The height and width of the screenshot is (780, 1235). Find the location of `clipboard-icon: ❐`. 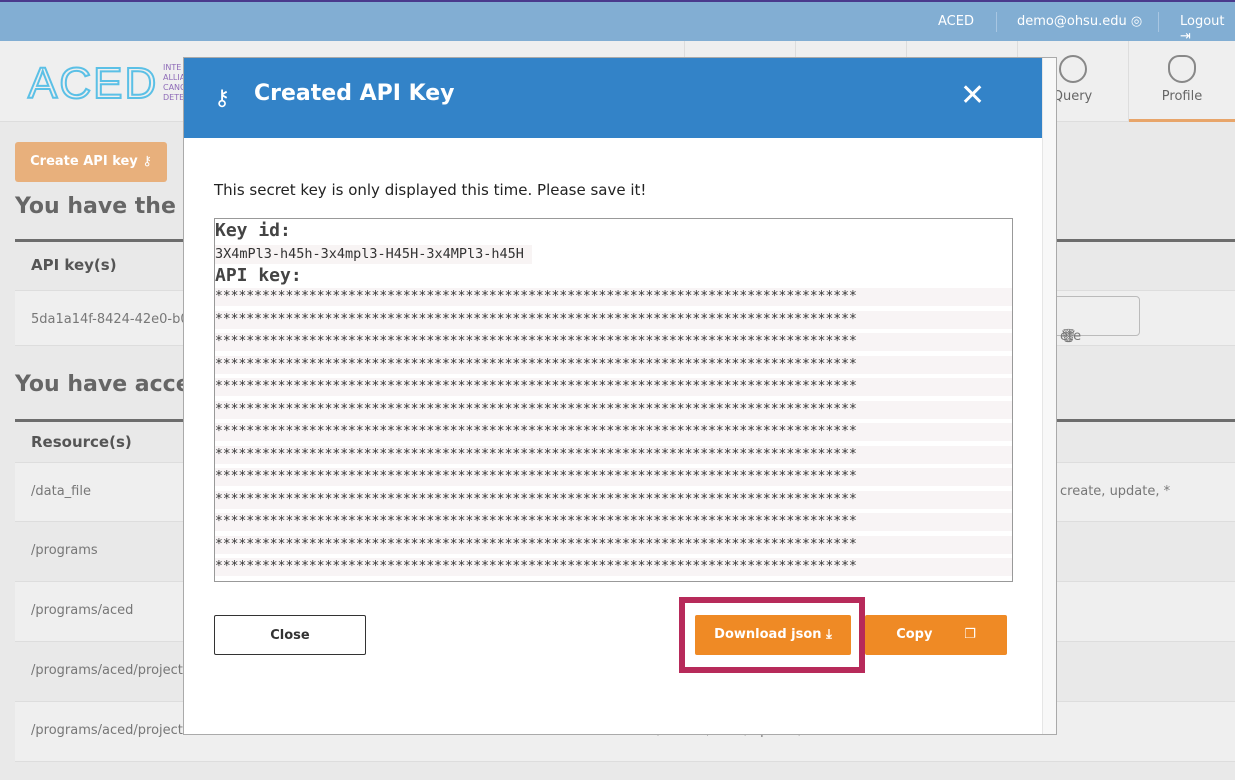

clipboard-icon: ❐ is located at coordinates (970, 634).